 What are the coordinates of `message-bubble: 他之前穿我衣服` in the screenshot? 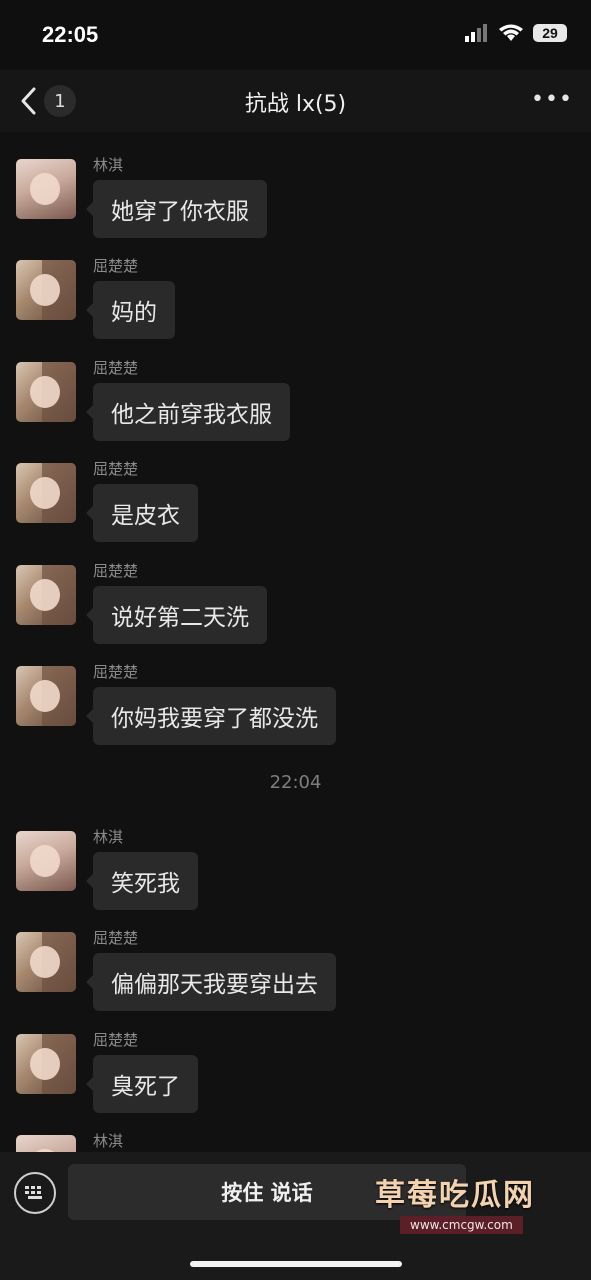 It's located at (188, 412).